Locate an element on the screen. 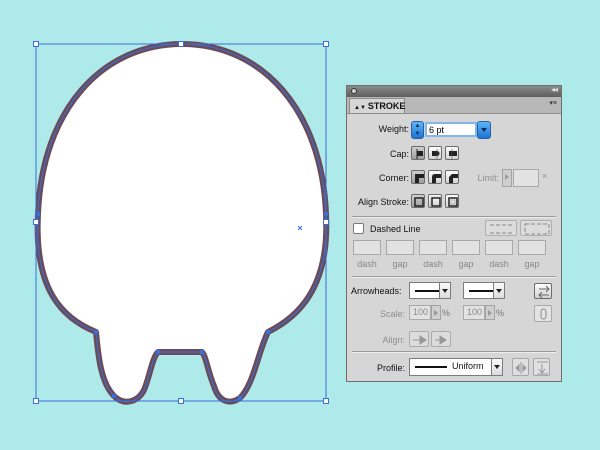  weight-input is located at coordinates (451, 129).